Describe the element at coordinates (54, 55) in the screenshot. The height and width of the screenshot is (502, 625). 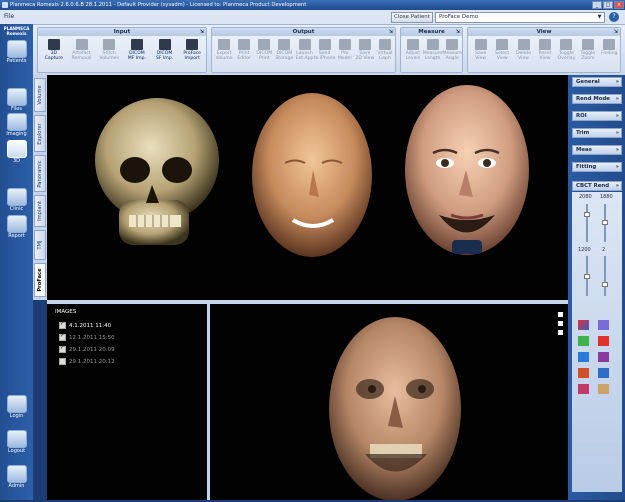
I see `toolbar-button: 3D Capture` at that location.